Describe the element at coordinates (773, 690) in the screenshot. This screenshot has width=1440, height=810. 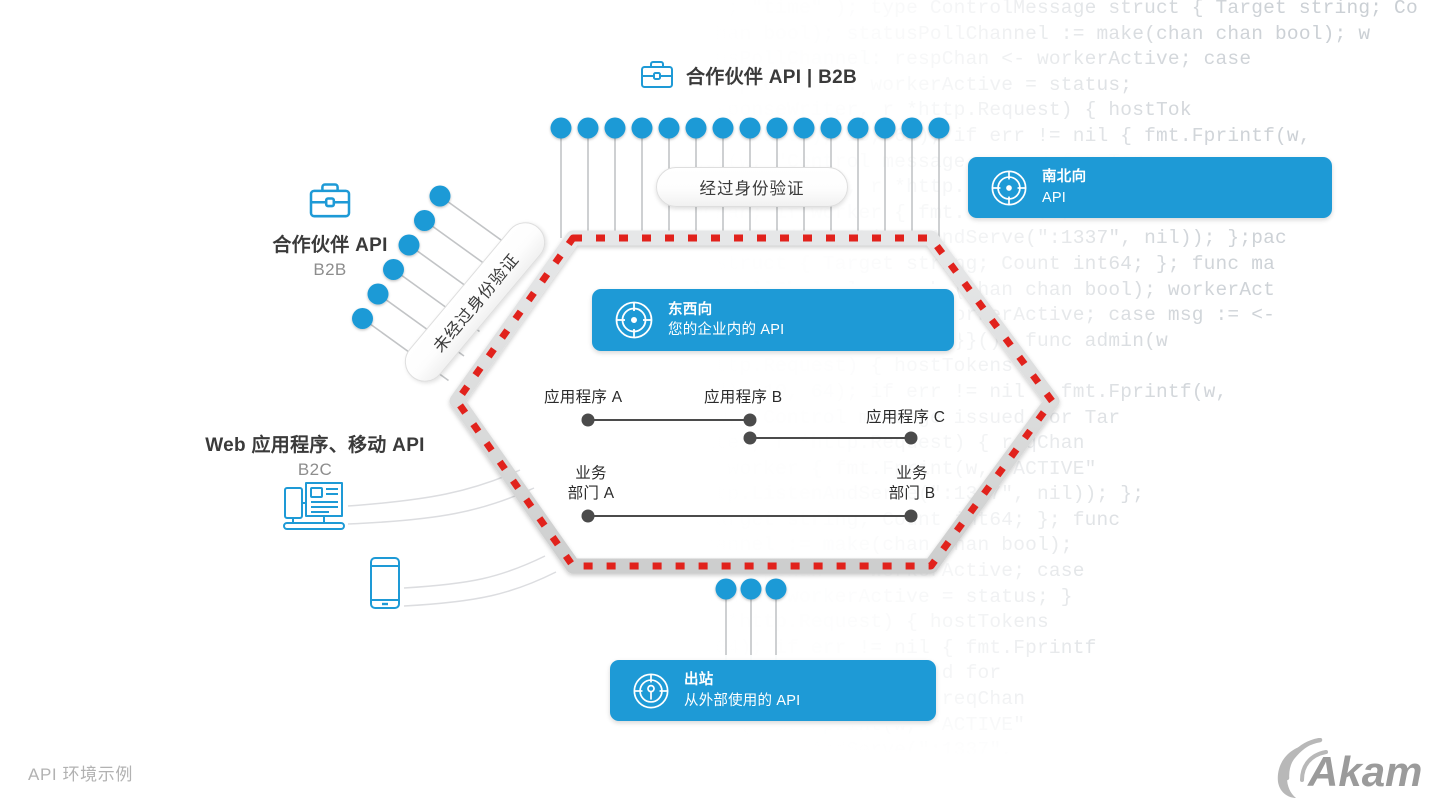
I see `badge-outbound: 出站 从外部使用的 API` at that location.